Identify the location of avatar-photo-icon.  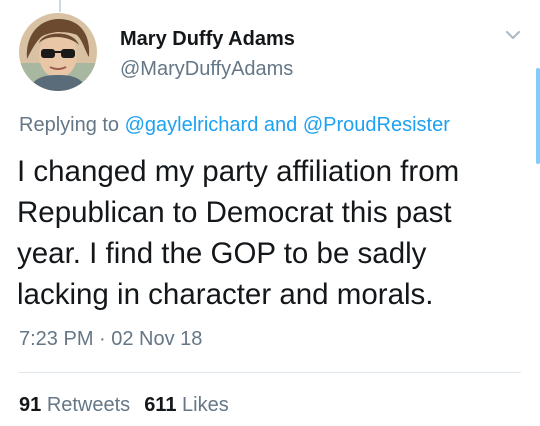
(58, 52).